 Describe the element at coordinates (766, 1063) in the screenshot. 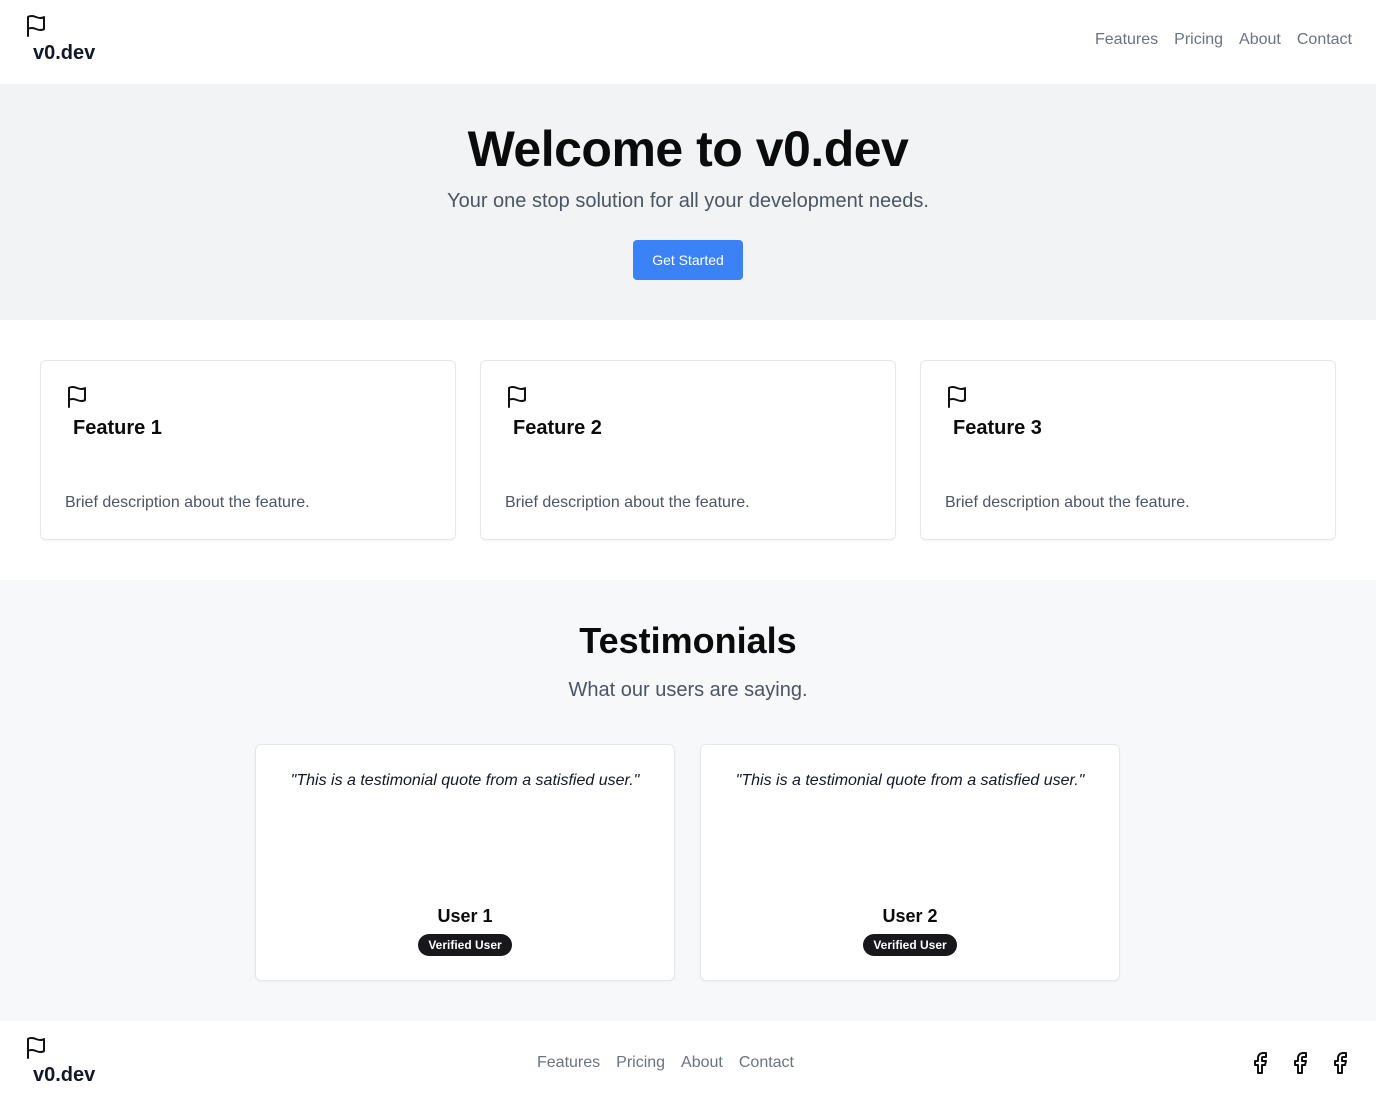

I see `footer-link-contact: Contact` at that location.